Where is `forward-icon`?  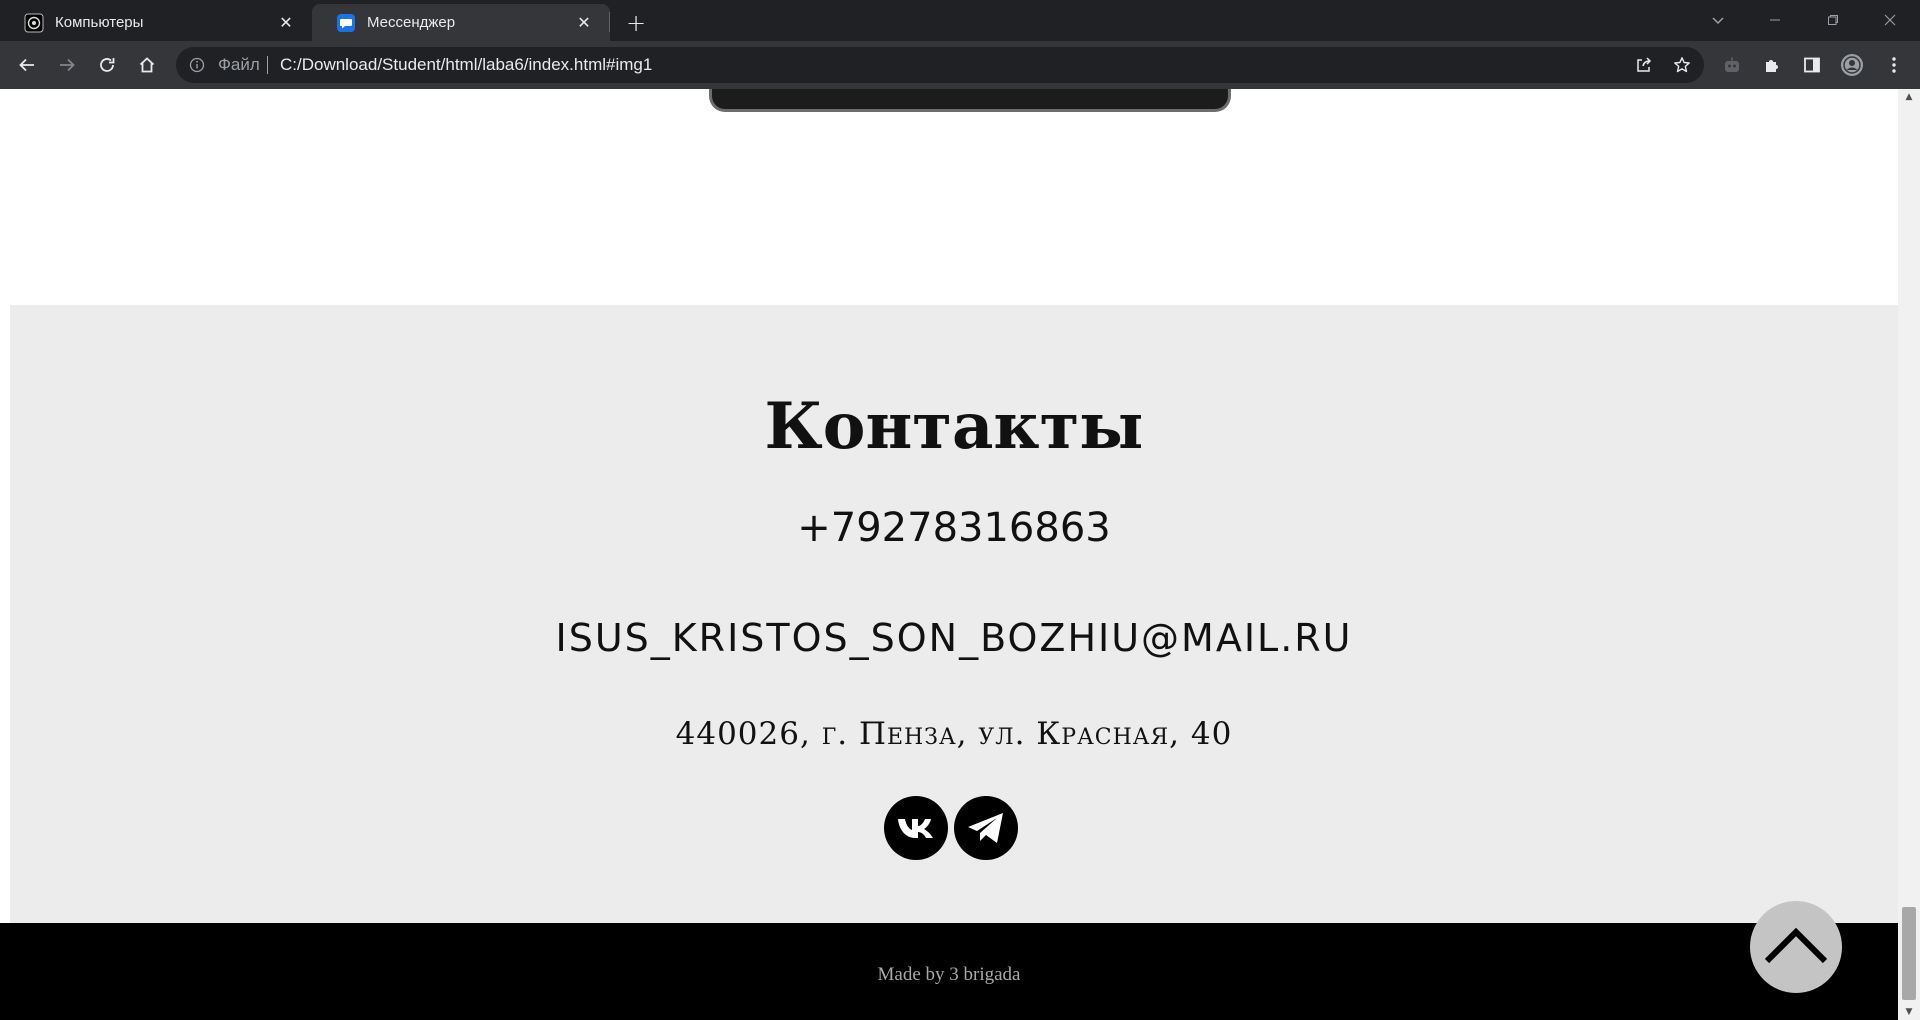
forward-icon is located at coordinates (67, 65).